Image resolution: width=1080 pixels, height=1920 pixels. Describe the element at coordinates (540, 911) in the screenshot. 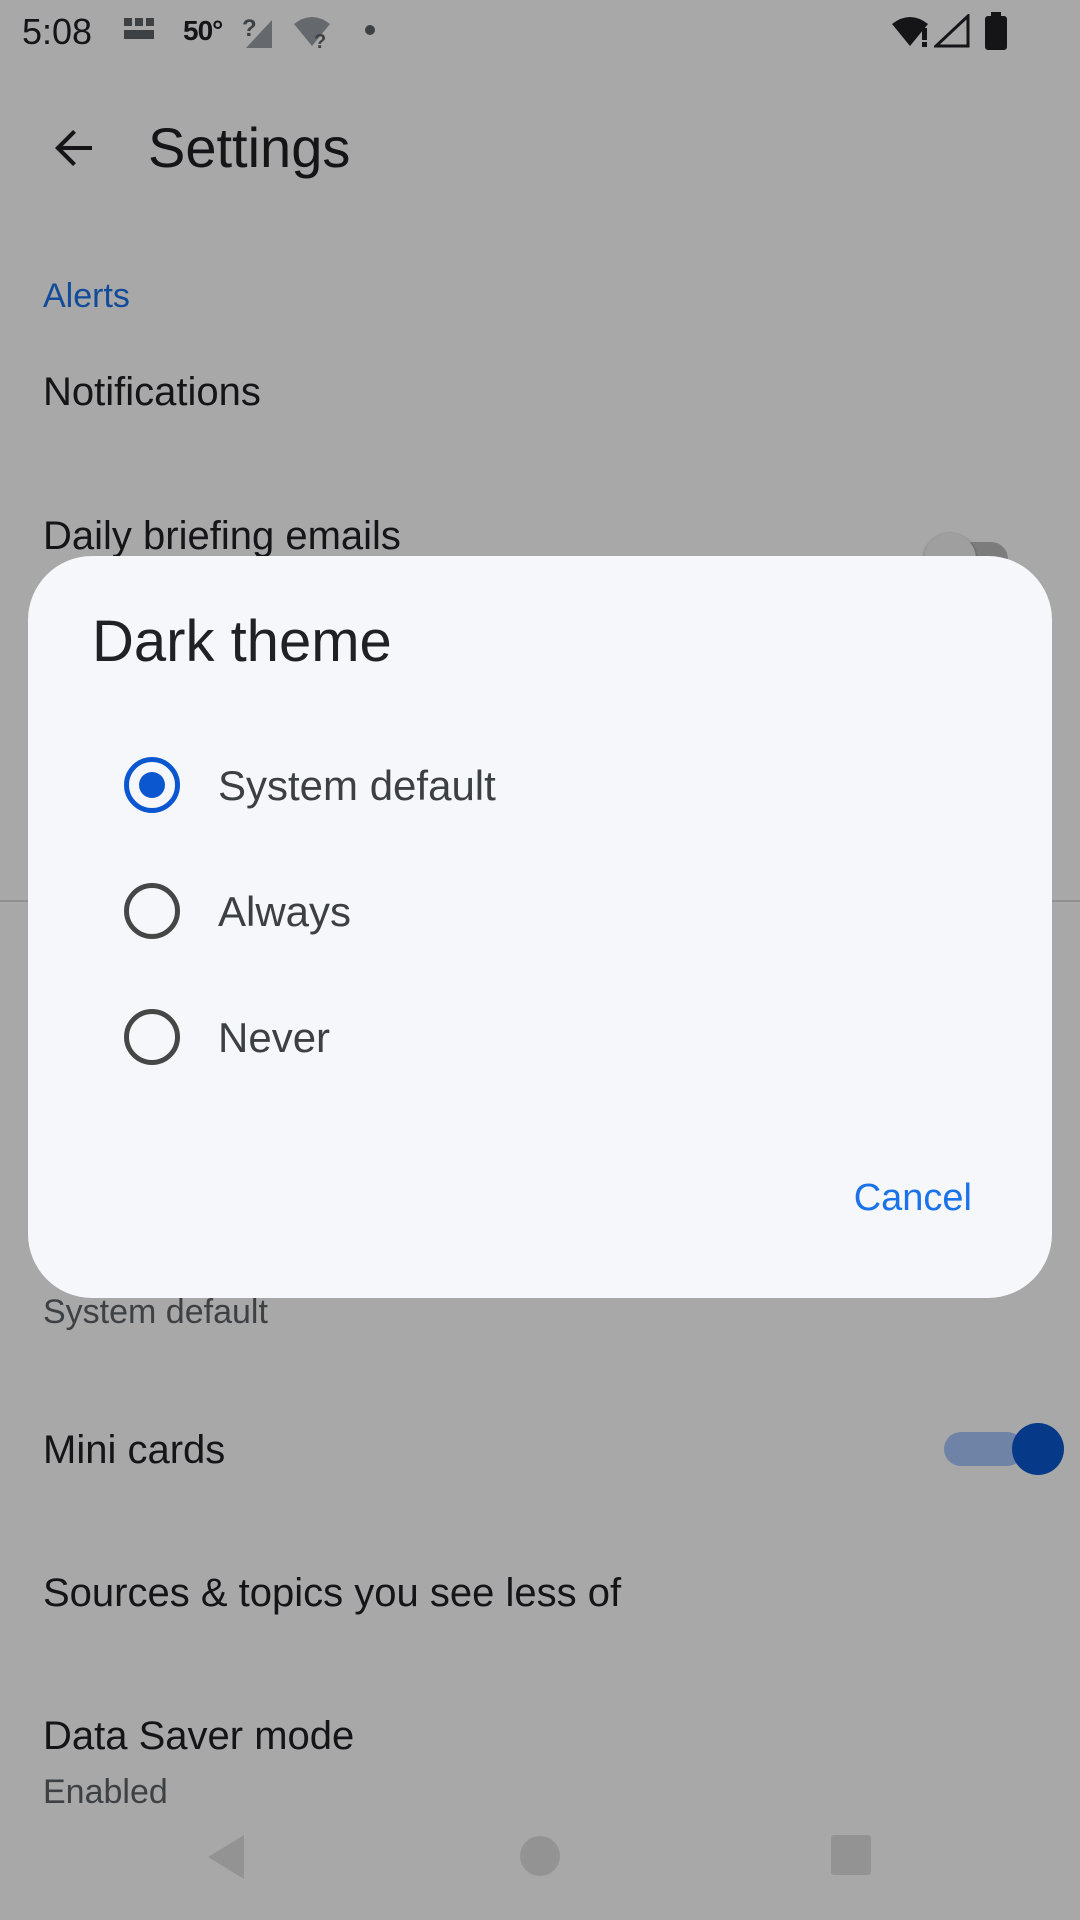

I see `option-always: Always` at that location.